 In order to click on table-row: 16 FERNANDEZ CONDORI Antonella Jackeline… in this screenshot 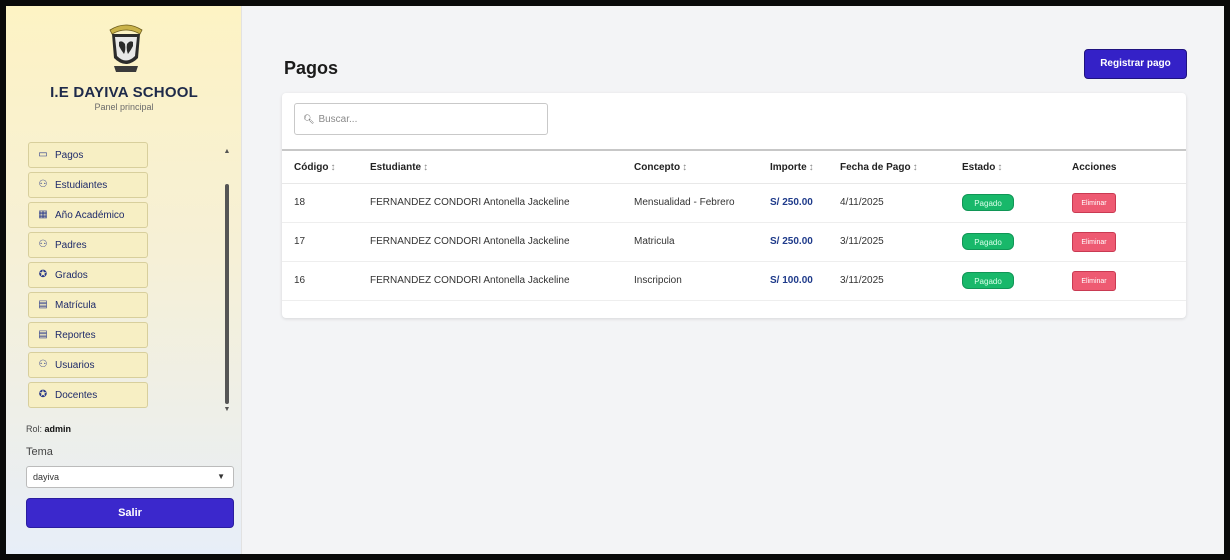, I will do `click(734, 281)`.